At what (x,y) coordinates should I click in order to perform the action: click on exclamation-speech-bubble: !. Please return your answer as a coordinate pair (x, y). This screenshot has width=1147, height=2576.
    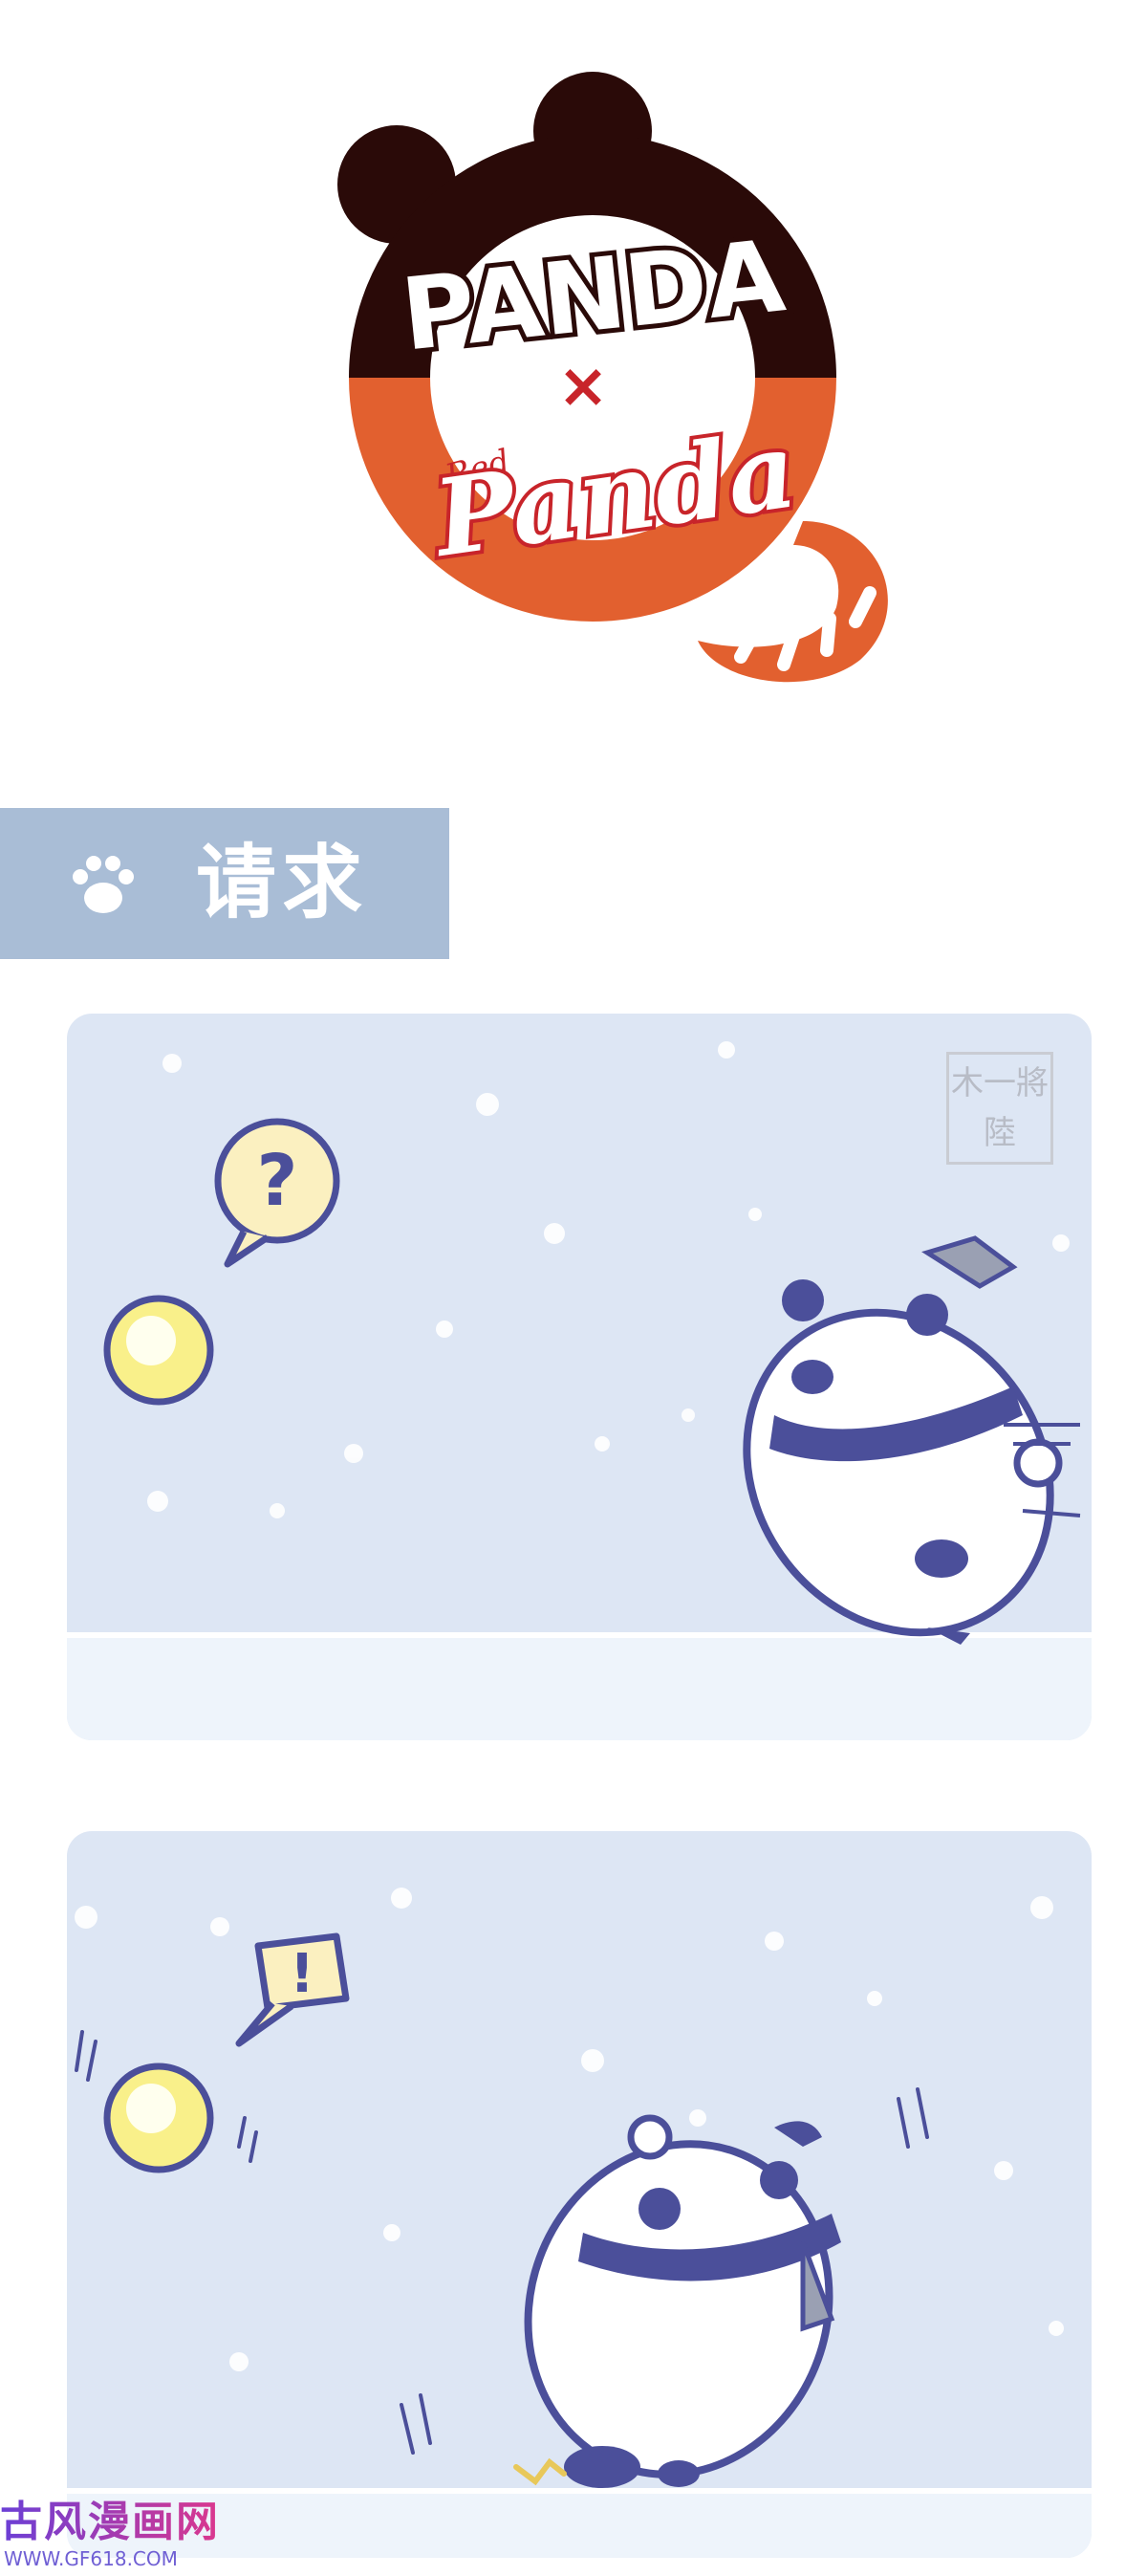
    Looking at the image, I should click on (292, 1989).